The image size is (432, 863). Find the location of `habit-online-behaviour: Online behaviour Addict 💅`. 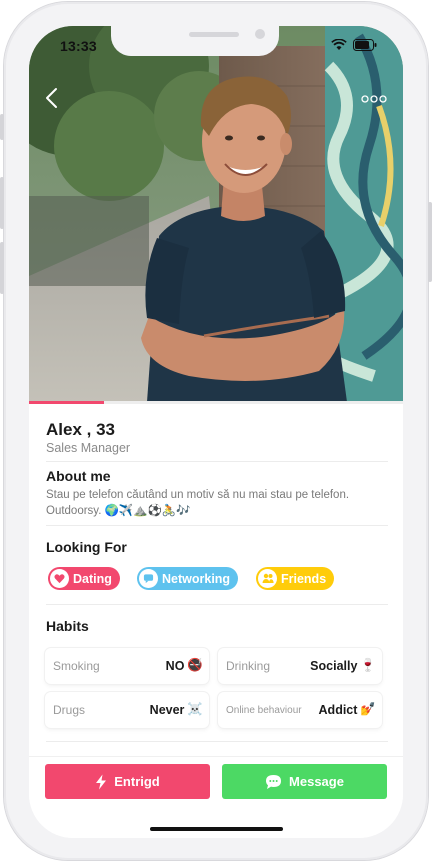

habit-online-behaviour: Online behaviour Addict 💅 is located at coordinates (300, 710).